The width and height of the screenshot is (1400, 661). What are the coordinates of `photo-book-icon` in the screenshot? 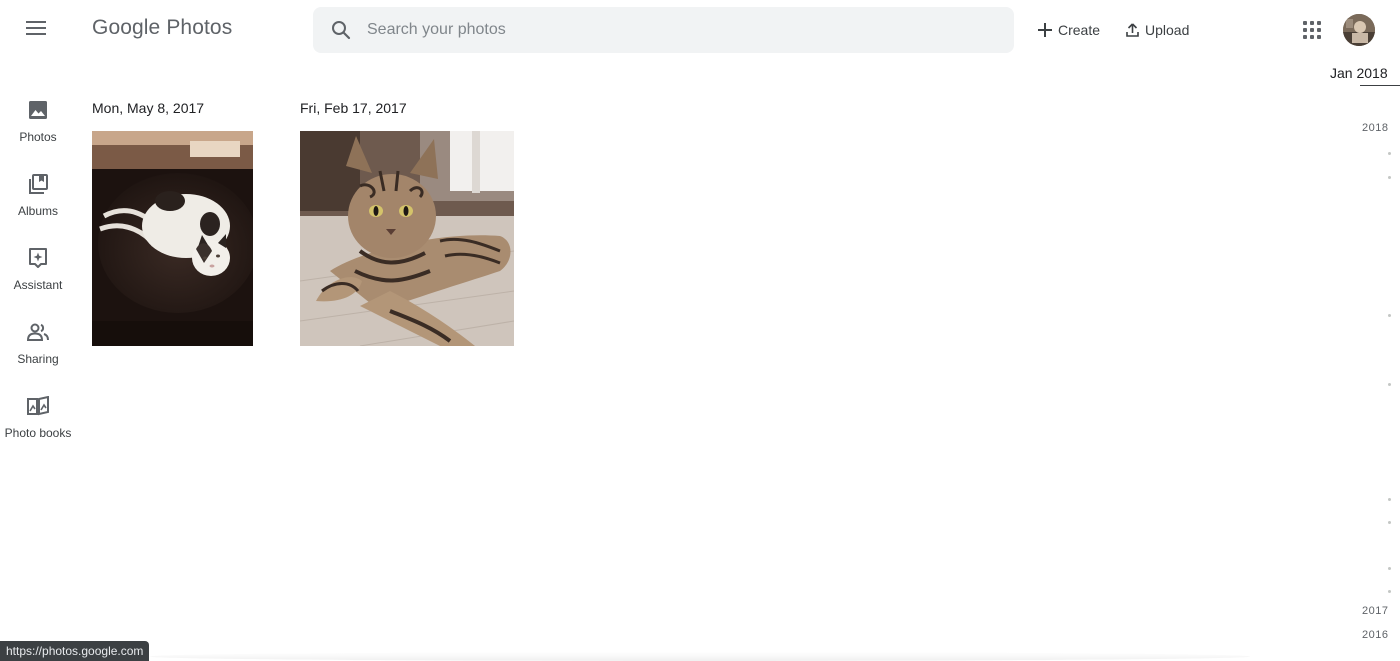 It's located at (38, 406).